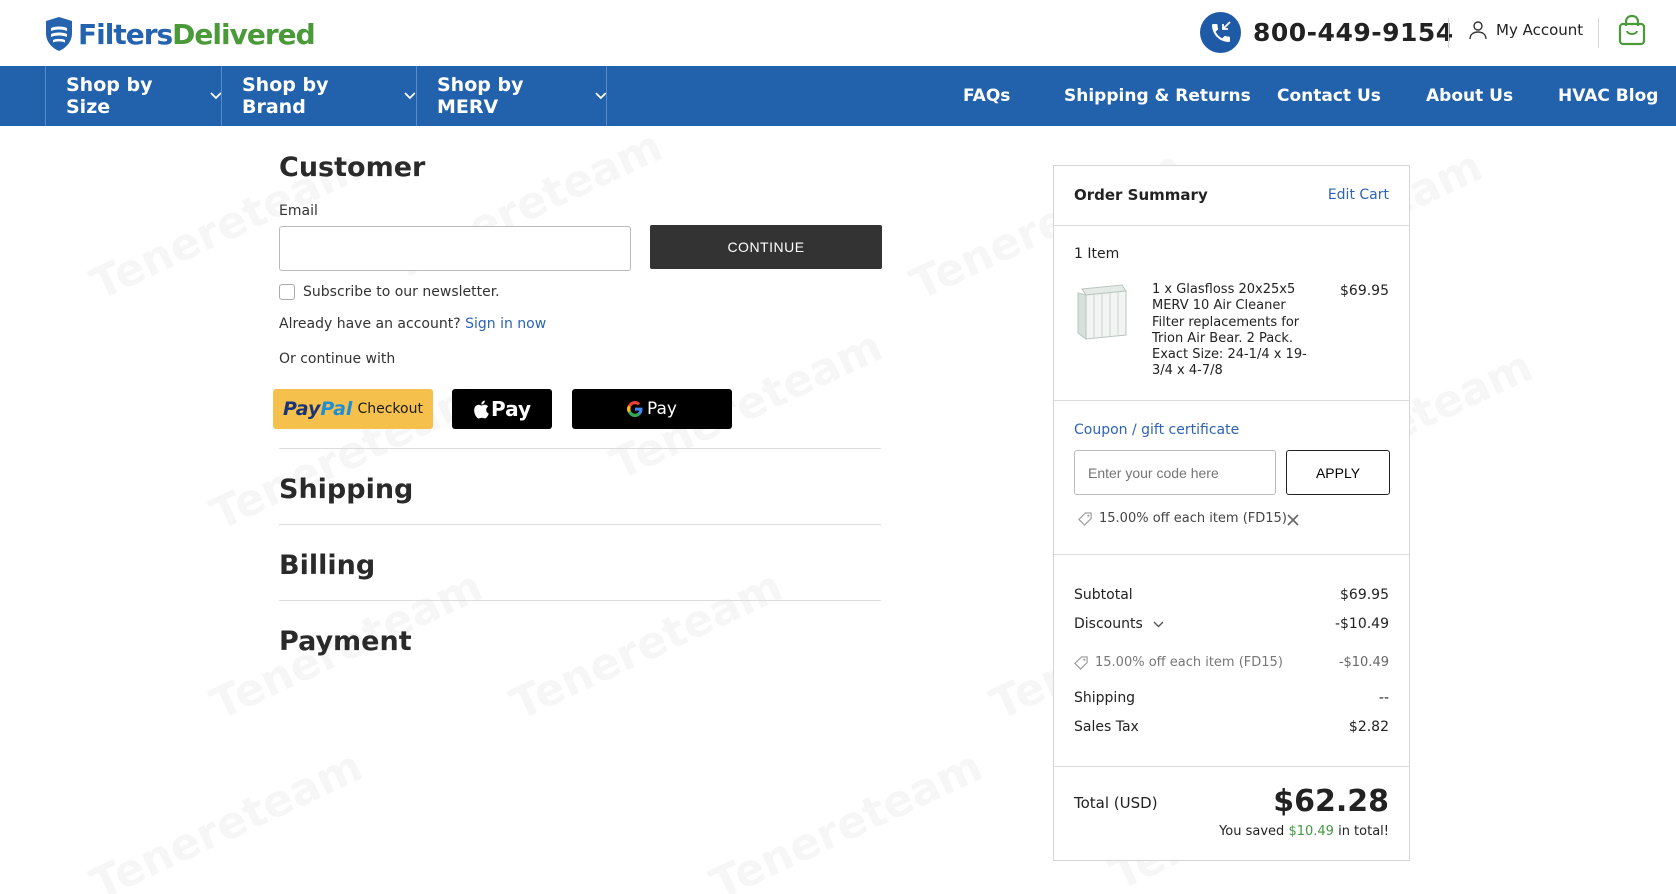 This screenshot has height=894, width=1676. I want to click on nav-shop-by-brand: Shop by Brand, so click(318, 96).